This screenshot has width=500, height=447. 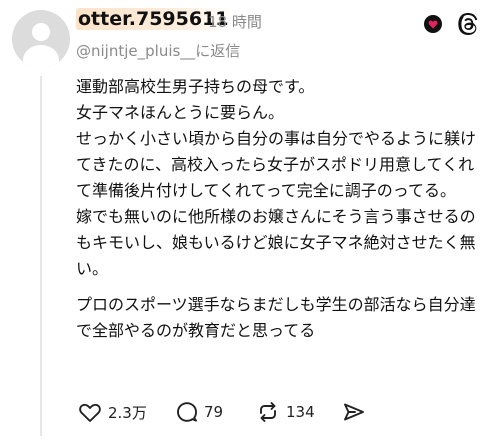 What do you see at coordinates (158, 50) in the screenshot?
I see `reply-to-label: @nijntje_pluis__に返信` at bounding box center [158, 50].